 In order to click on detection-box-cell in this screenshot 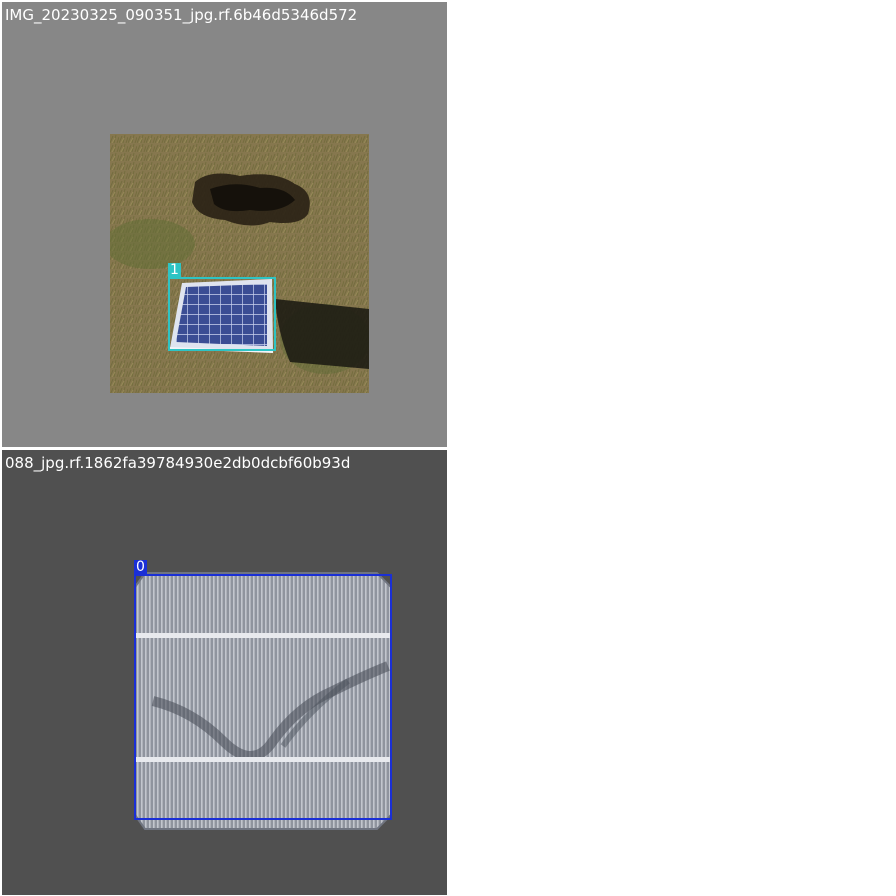, I will do `click(263, 697)`.